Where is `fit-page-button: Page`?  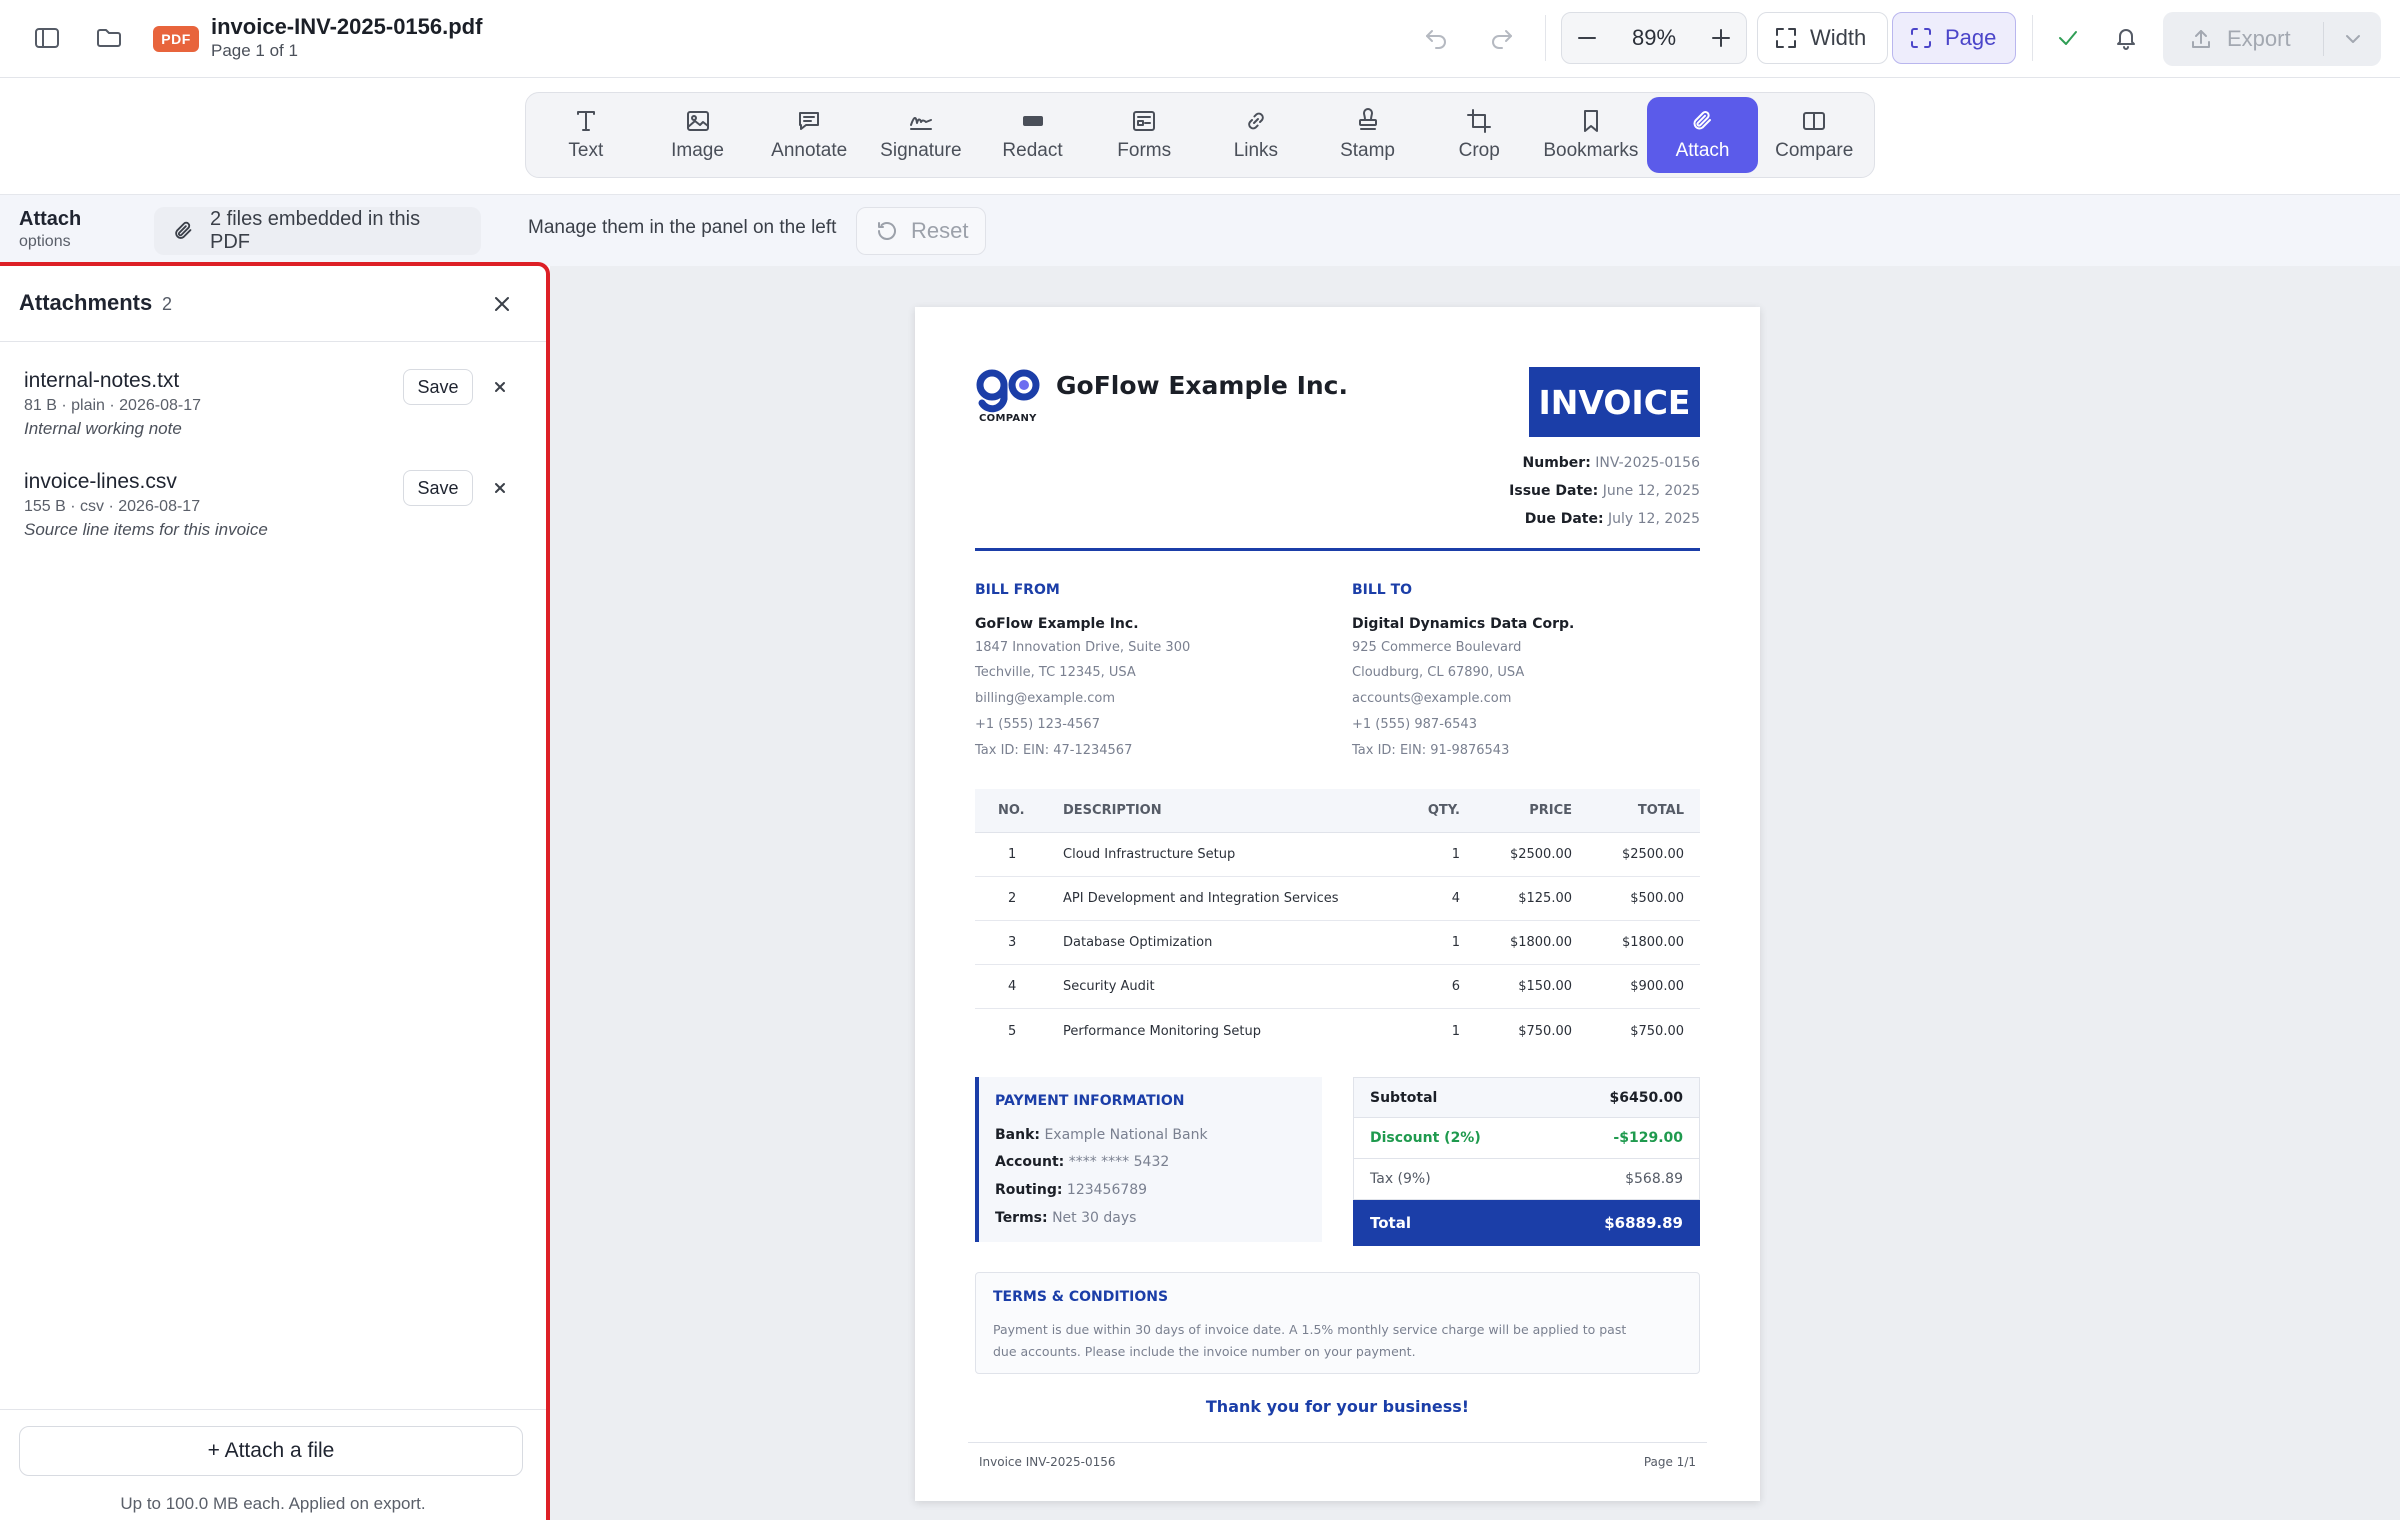
fit-page-button: Page is located at coordinates (1954, 38).